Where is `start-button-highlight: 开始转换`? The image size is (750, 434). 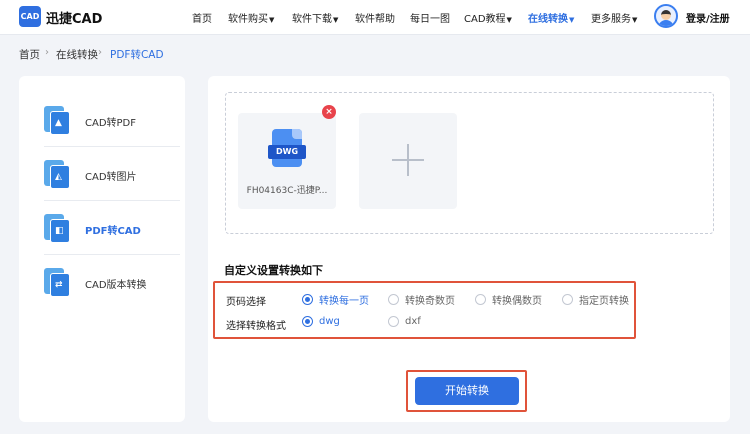 start-button-highlight: 开始转换 is located at coordinates (466, 391).